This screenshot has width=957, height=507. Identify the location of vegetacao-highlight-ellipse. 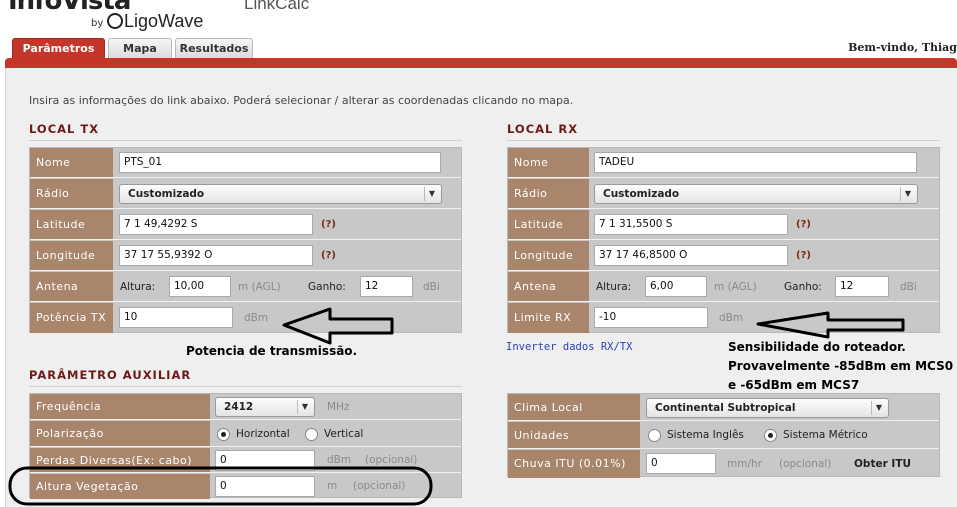
(220, 486).